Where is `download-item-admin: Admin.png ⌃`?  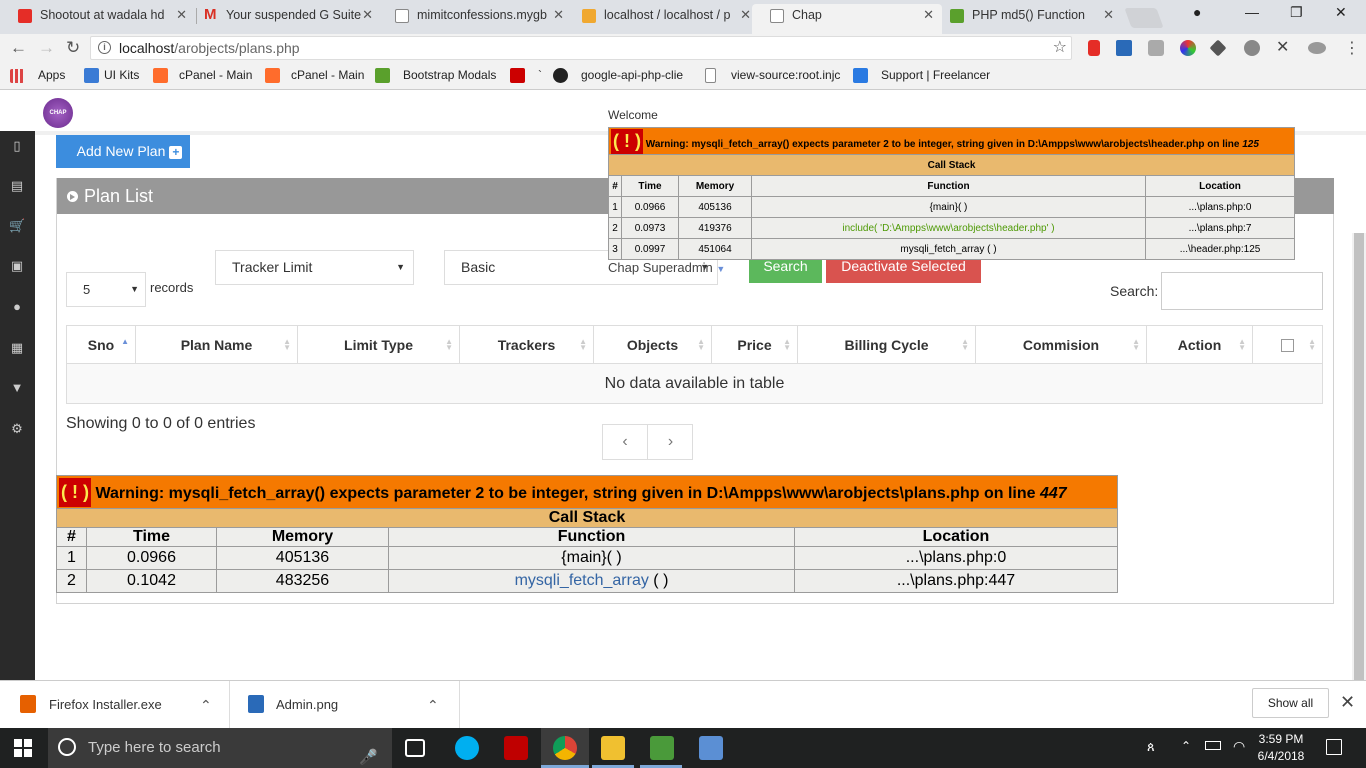 download-item-admin: Admin.png ⌃ is located at coordinates (345, 705).